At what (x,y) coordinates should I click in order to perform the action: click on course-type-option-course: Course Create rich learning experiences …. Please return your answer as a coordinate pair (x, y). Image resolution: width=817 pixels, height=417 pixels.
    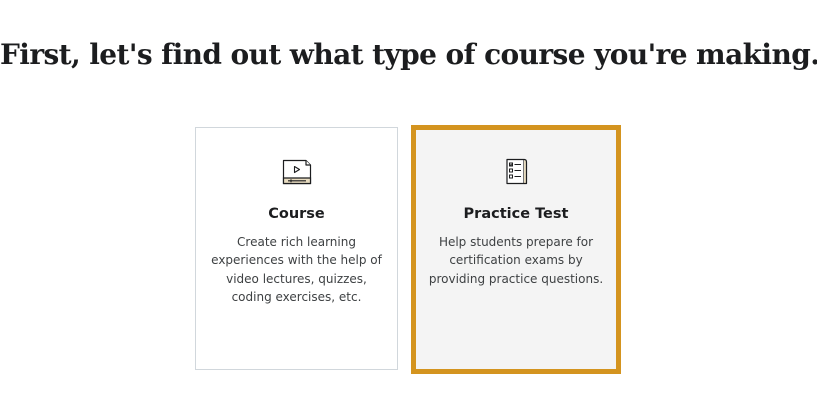
    Looking at the image, I should click on (296, 248).